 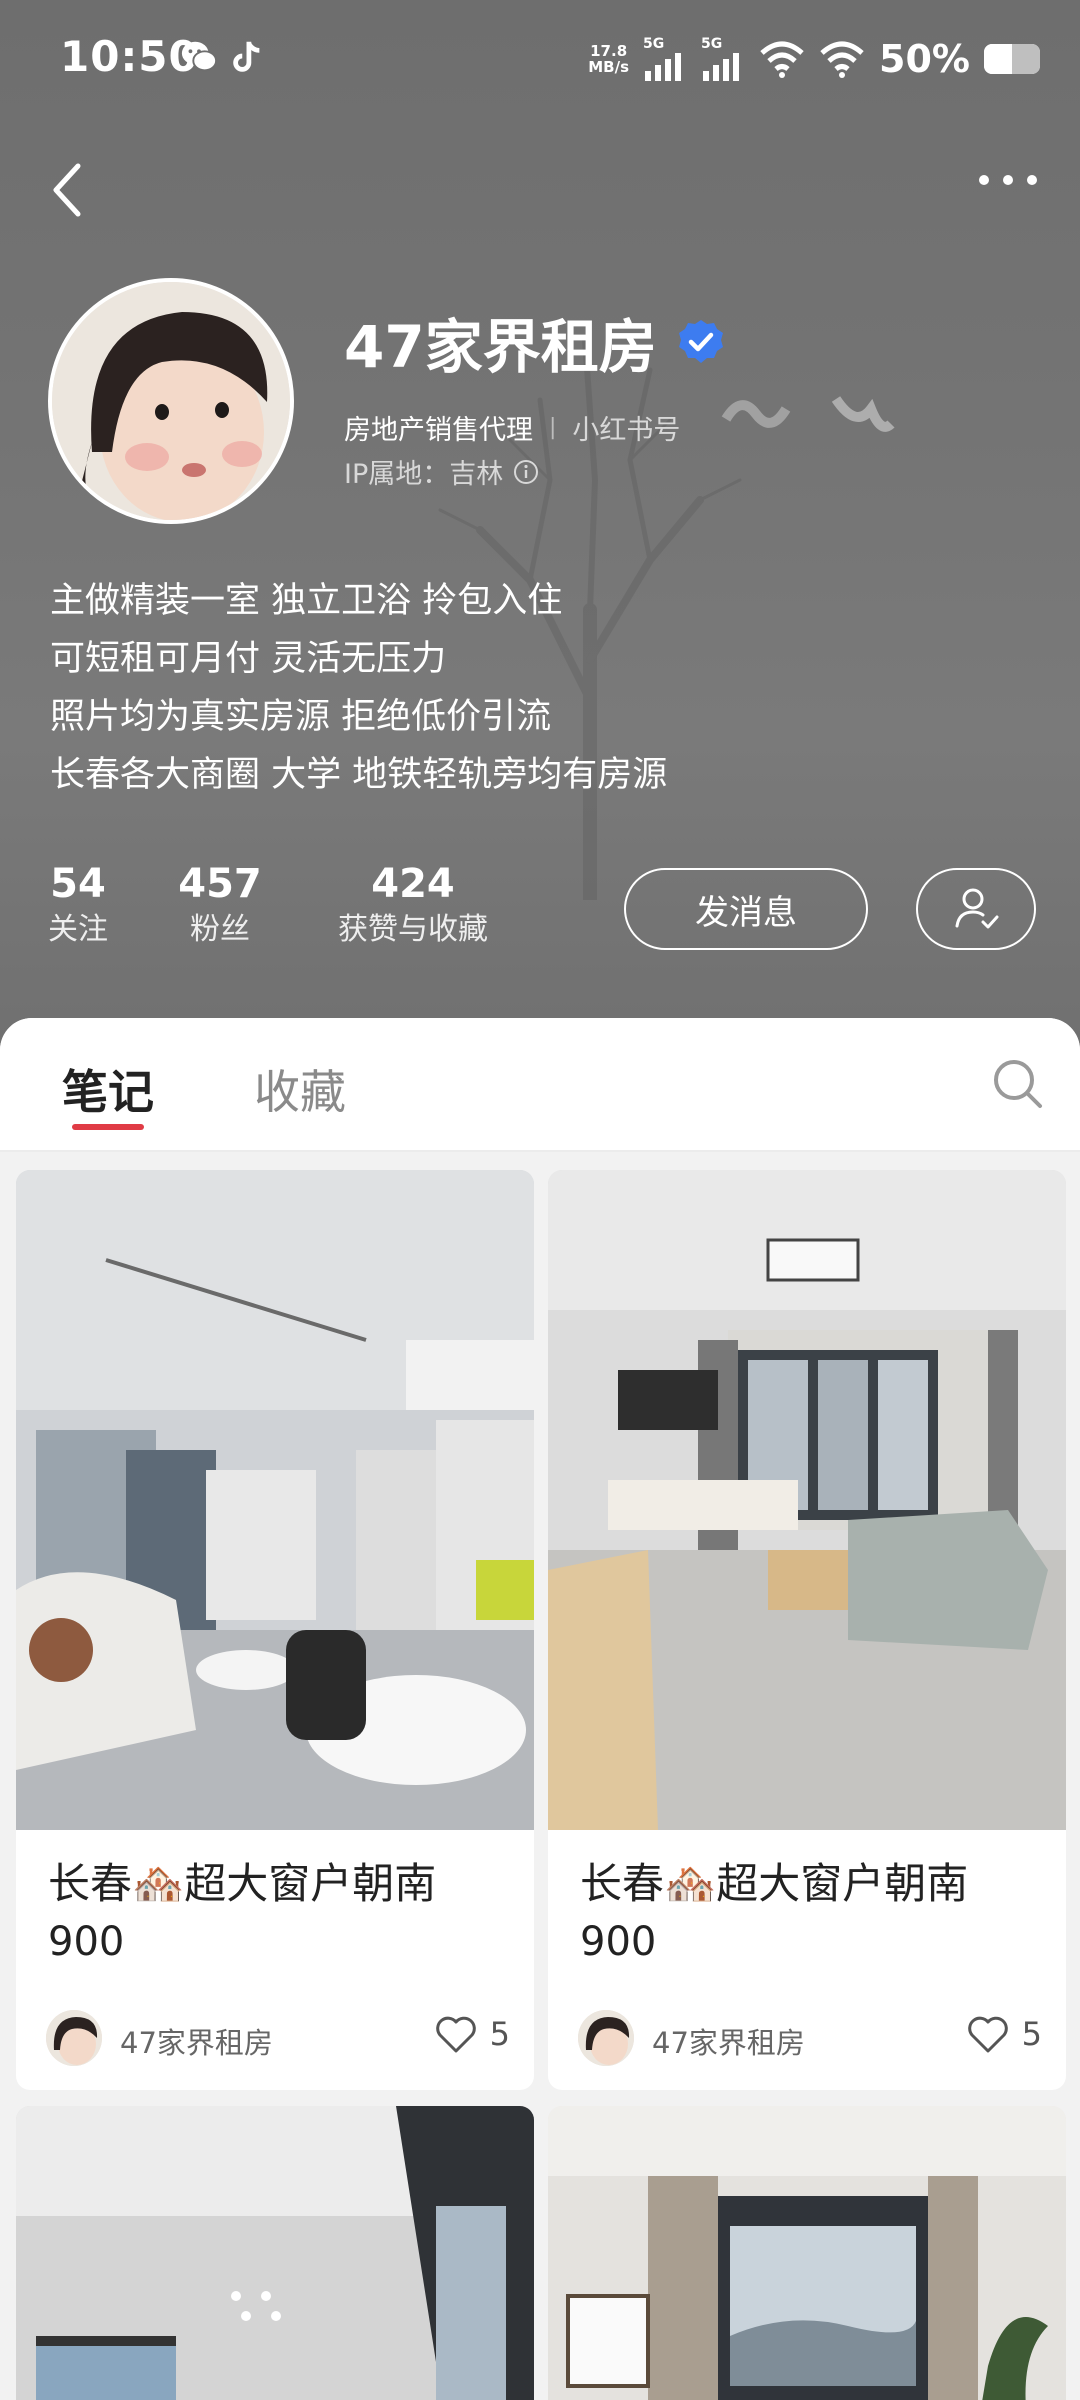 I want to click on child-face-image, so click(x=171, y=401).